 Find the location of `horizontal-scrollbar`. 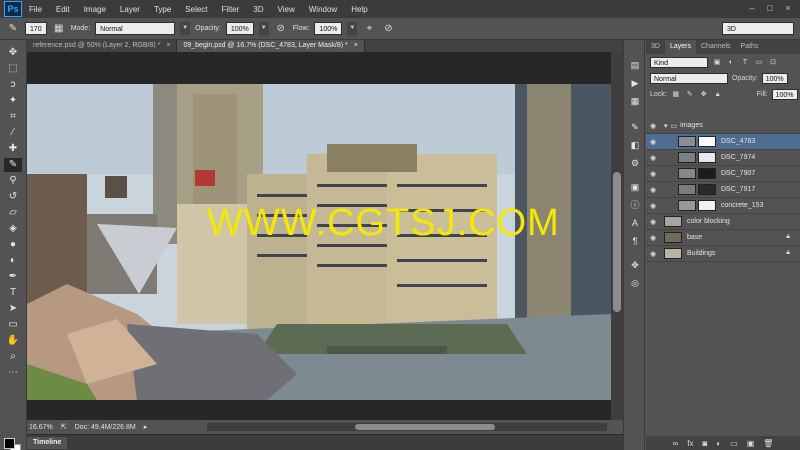

horizontal-scrollbar is located at coordinates (407, 427).